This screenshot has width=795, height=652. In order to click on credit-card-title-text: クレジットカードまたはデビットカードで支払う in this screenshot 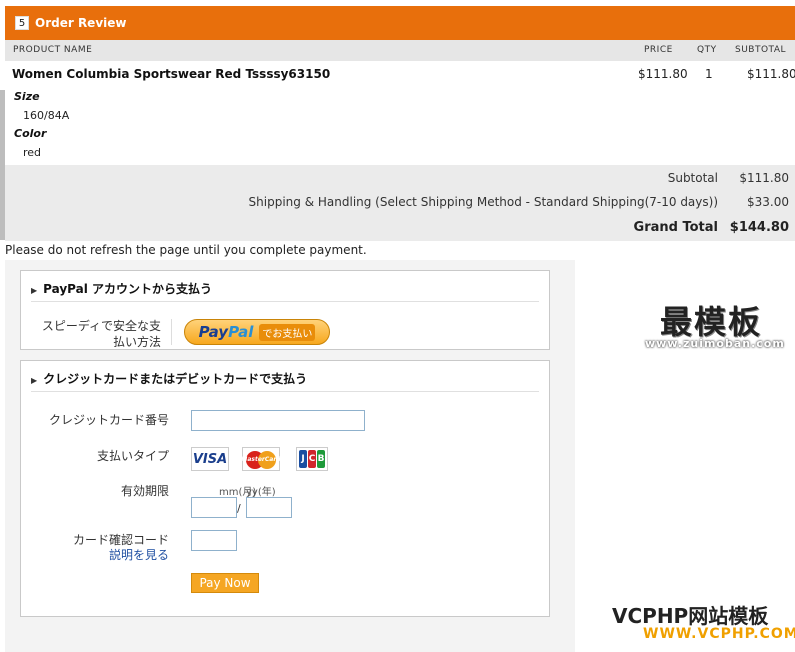, I will do `click(175, 379)`.